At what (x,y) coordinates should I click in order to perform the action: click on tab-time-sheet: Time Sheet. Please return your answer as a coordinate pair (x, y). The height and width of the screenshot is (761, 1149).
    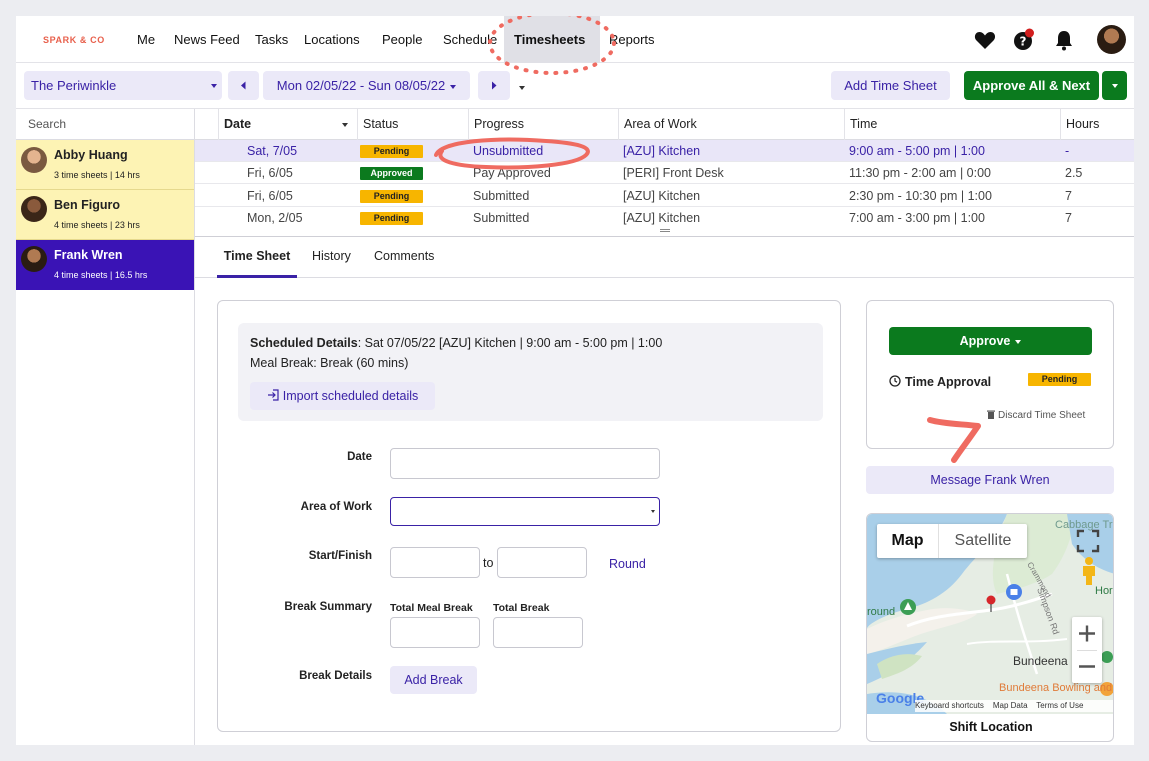
    Looking at the image, I should click on (257, 258).